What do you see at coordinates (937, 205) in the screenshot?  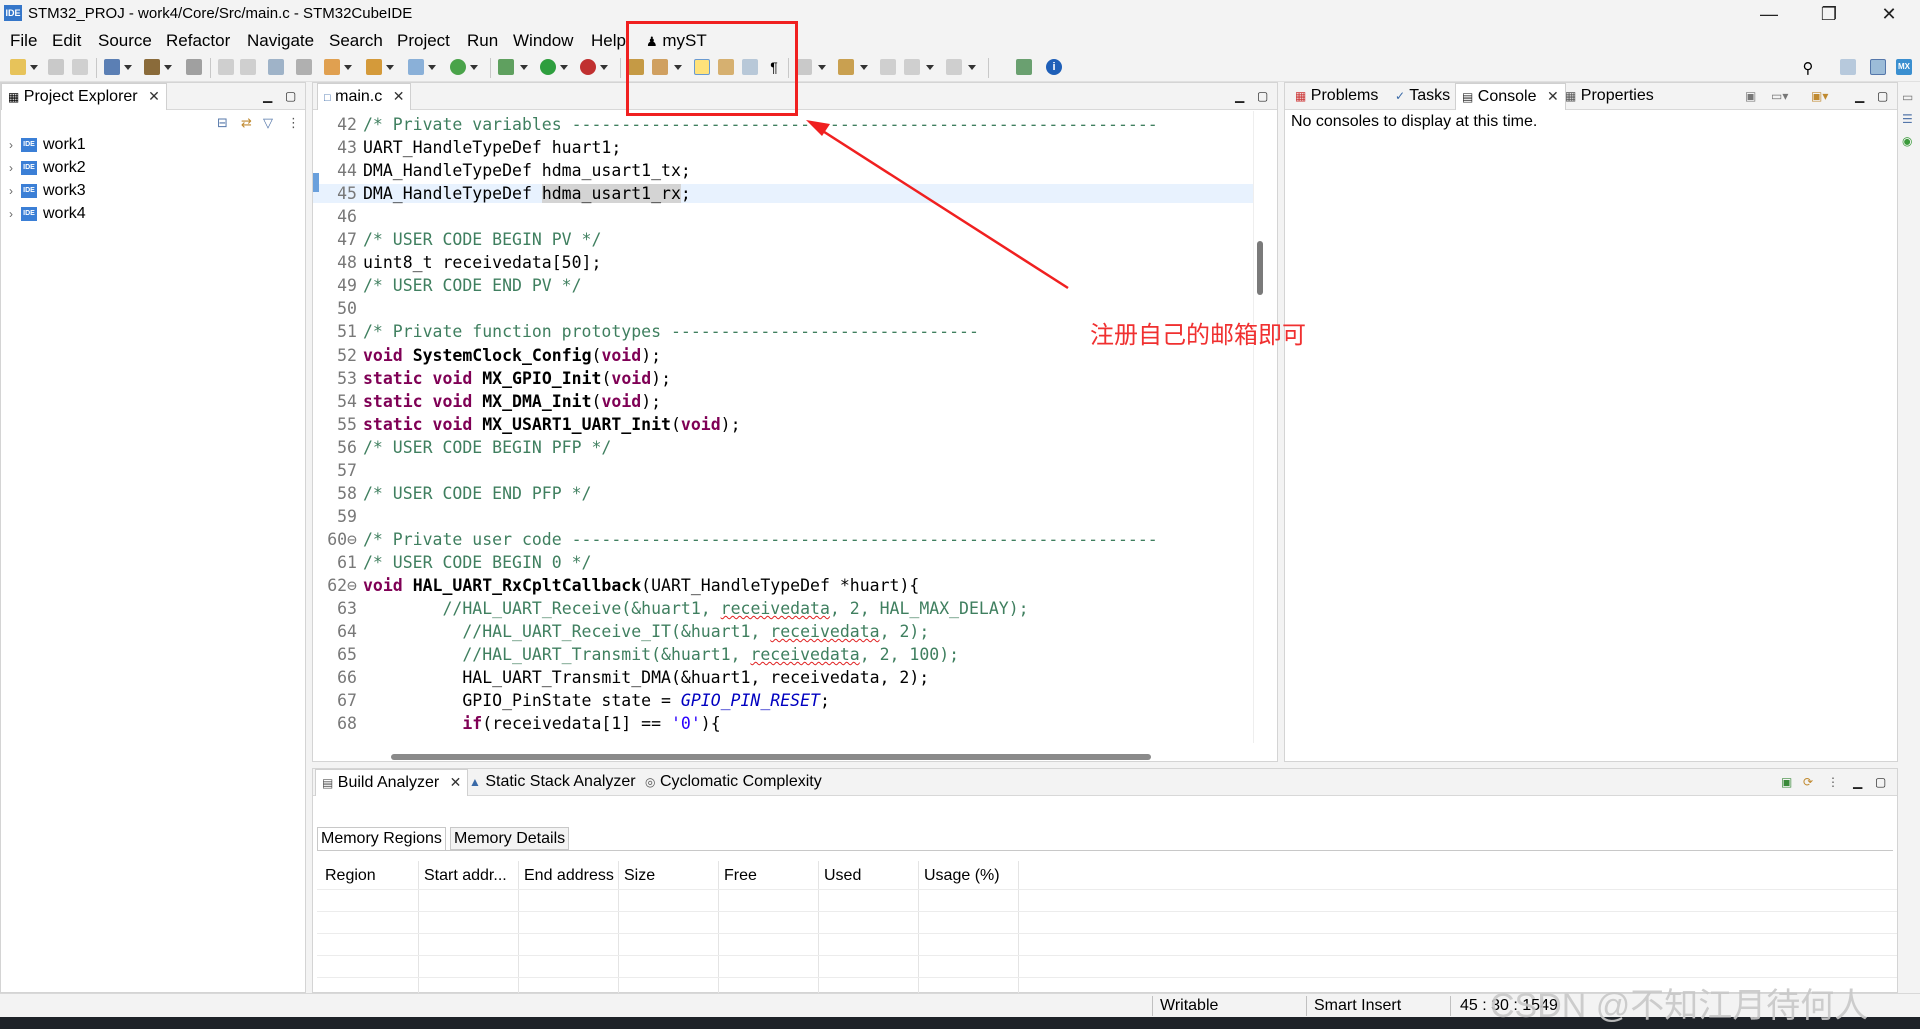 I see `annotation-arrow` at bounding box center [937, 205].